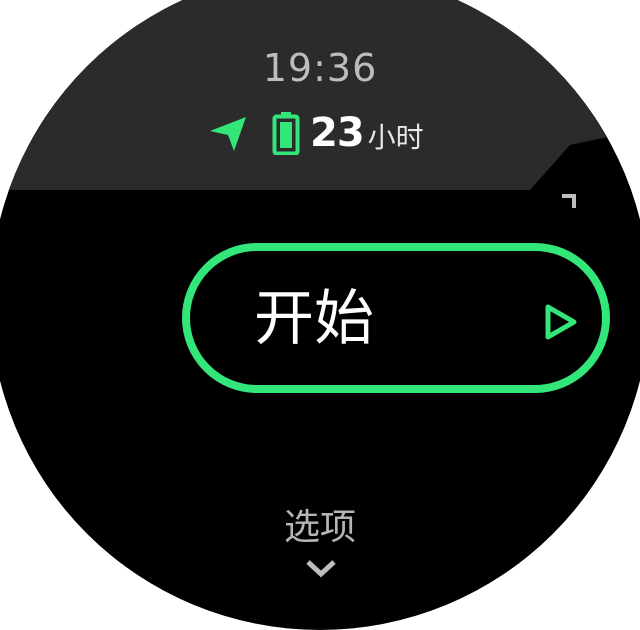  Describe the element at coordinates (337, 133) in the screenshot. I see `battery-hours-value: 23` at that location.